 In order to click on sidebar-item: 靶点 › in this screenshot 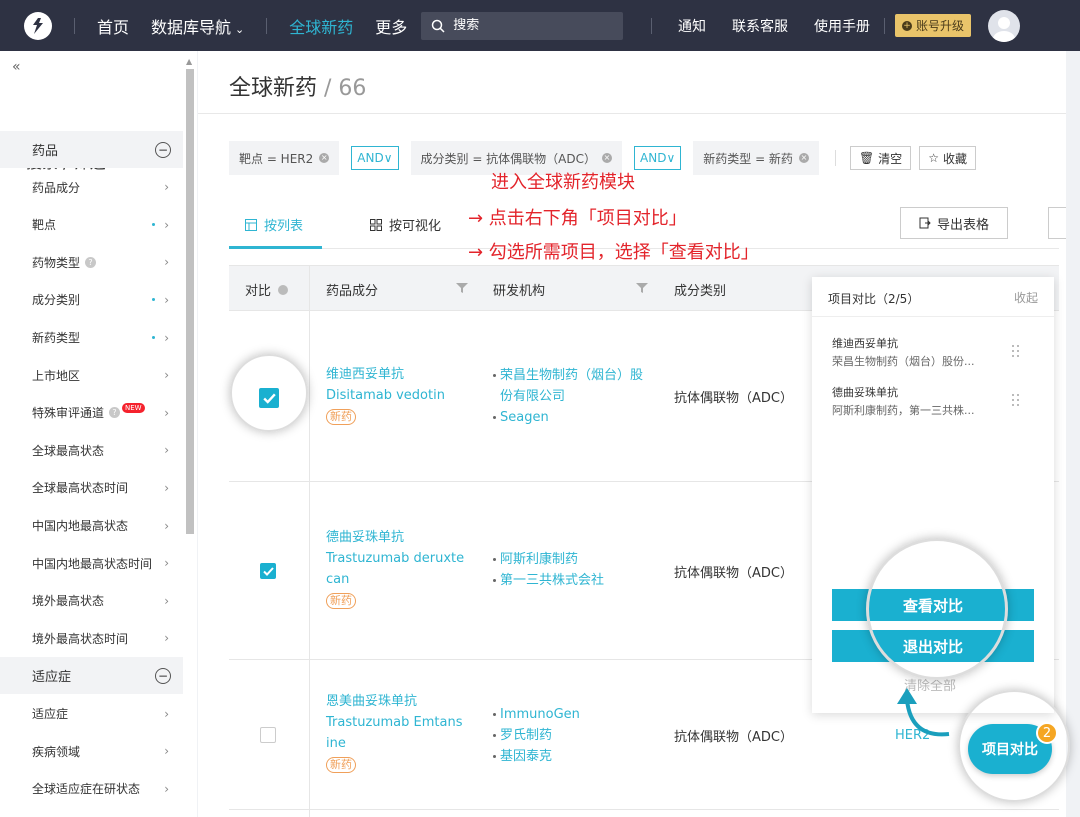, I will do `click(91, 224)`.